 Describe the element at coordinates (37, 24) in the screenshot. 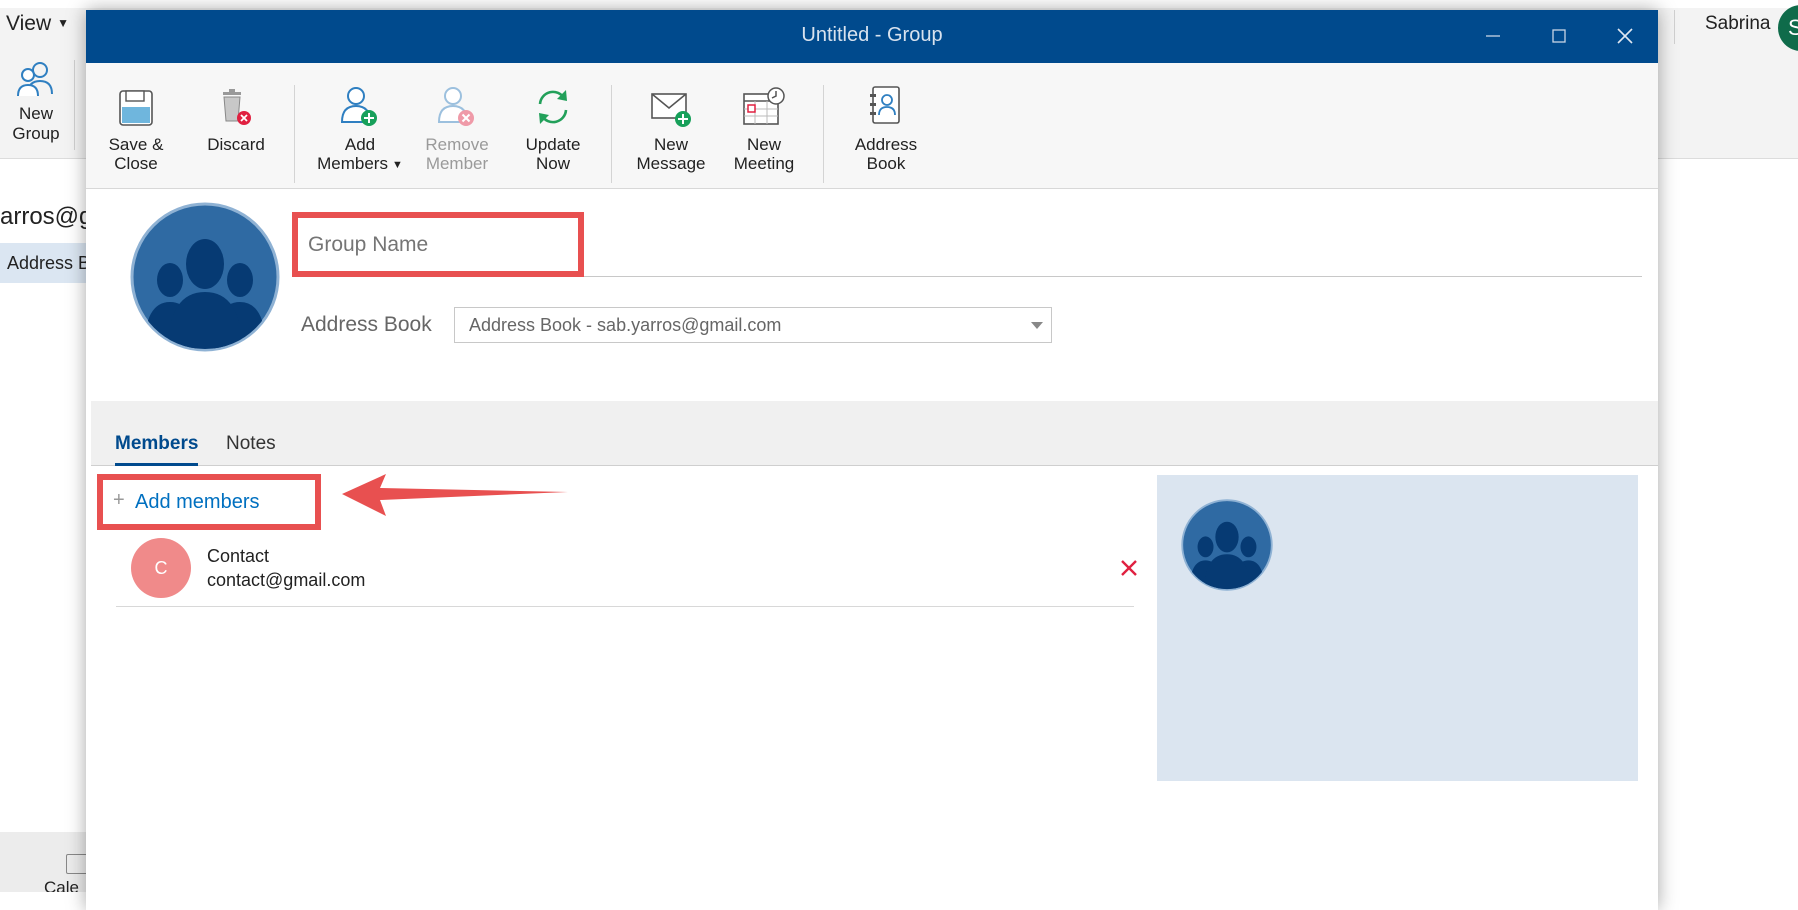

I see `view-menu: View ▼` at that location.